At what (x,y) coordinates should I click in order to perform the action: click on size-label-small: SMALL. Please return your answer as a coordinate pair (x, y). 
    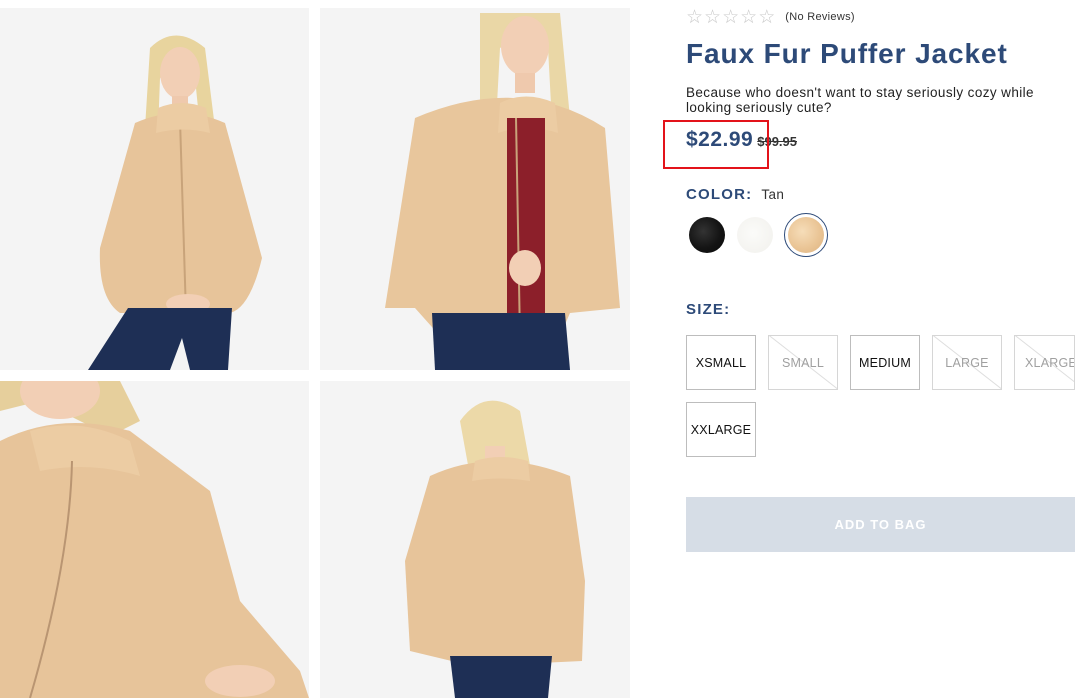
    Looking at the image, I should click on (803, 362).